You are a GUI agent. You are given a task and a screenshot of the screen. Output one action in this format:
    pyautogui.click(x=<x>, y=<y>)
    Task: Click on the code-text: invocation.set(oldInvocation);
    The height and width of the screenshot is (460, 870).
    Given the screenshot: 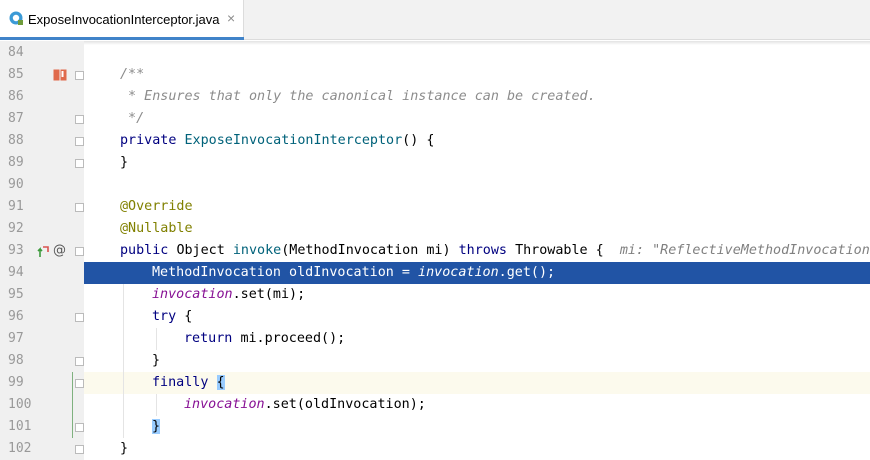 What is the action you would take?
    pyautogui.click(x=305, y=405)
    